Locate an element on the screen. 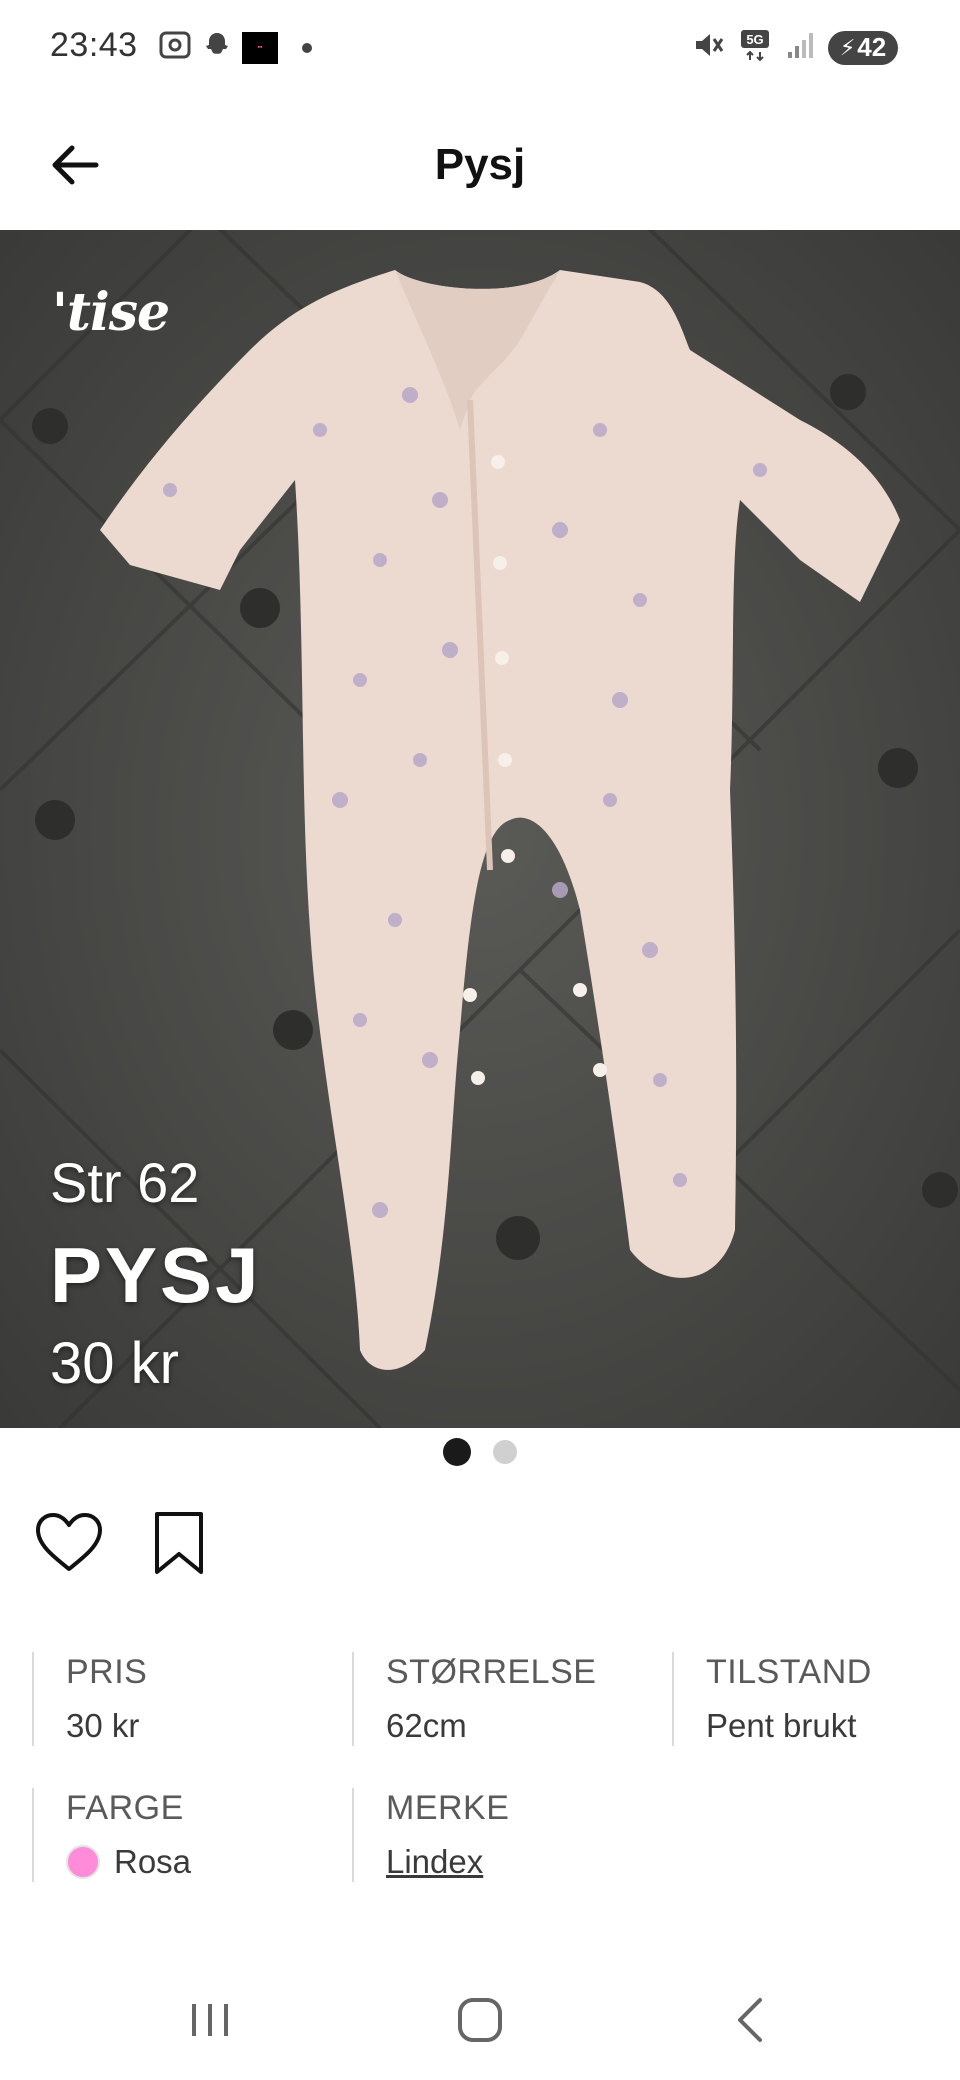 The width and height of the screenshot is (960, 2080). attr-value-text: Rosa is located at coordinates (153, 1861).